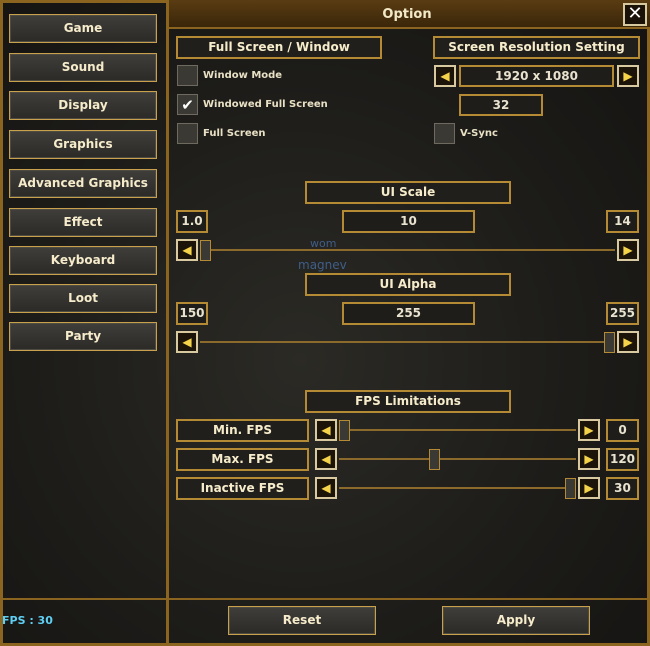  Describe the element at coordinates (457, 459) in the screenshot. I see `max-fps-slider-track` at that location.